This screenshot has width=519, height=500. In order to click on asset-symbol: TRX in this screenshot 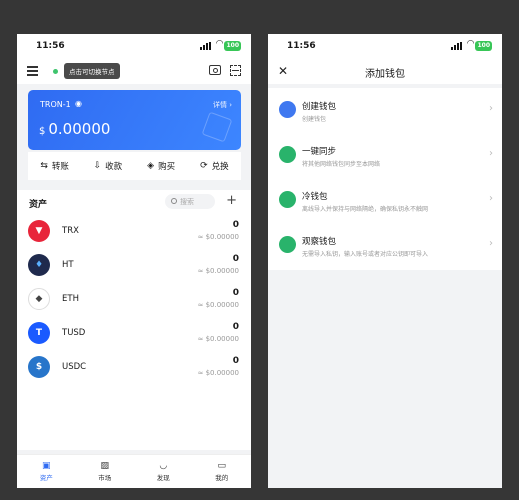, I will do `click(70, 231)`.